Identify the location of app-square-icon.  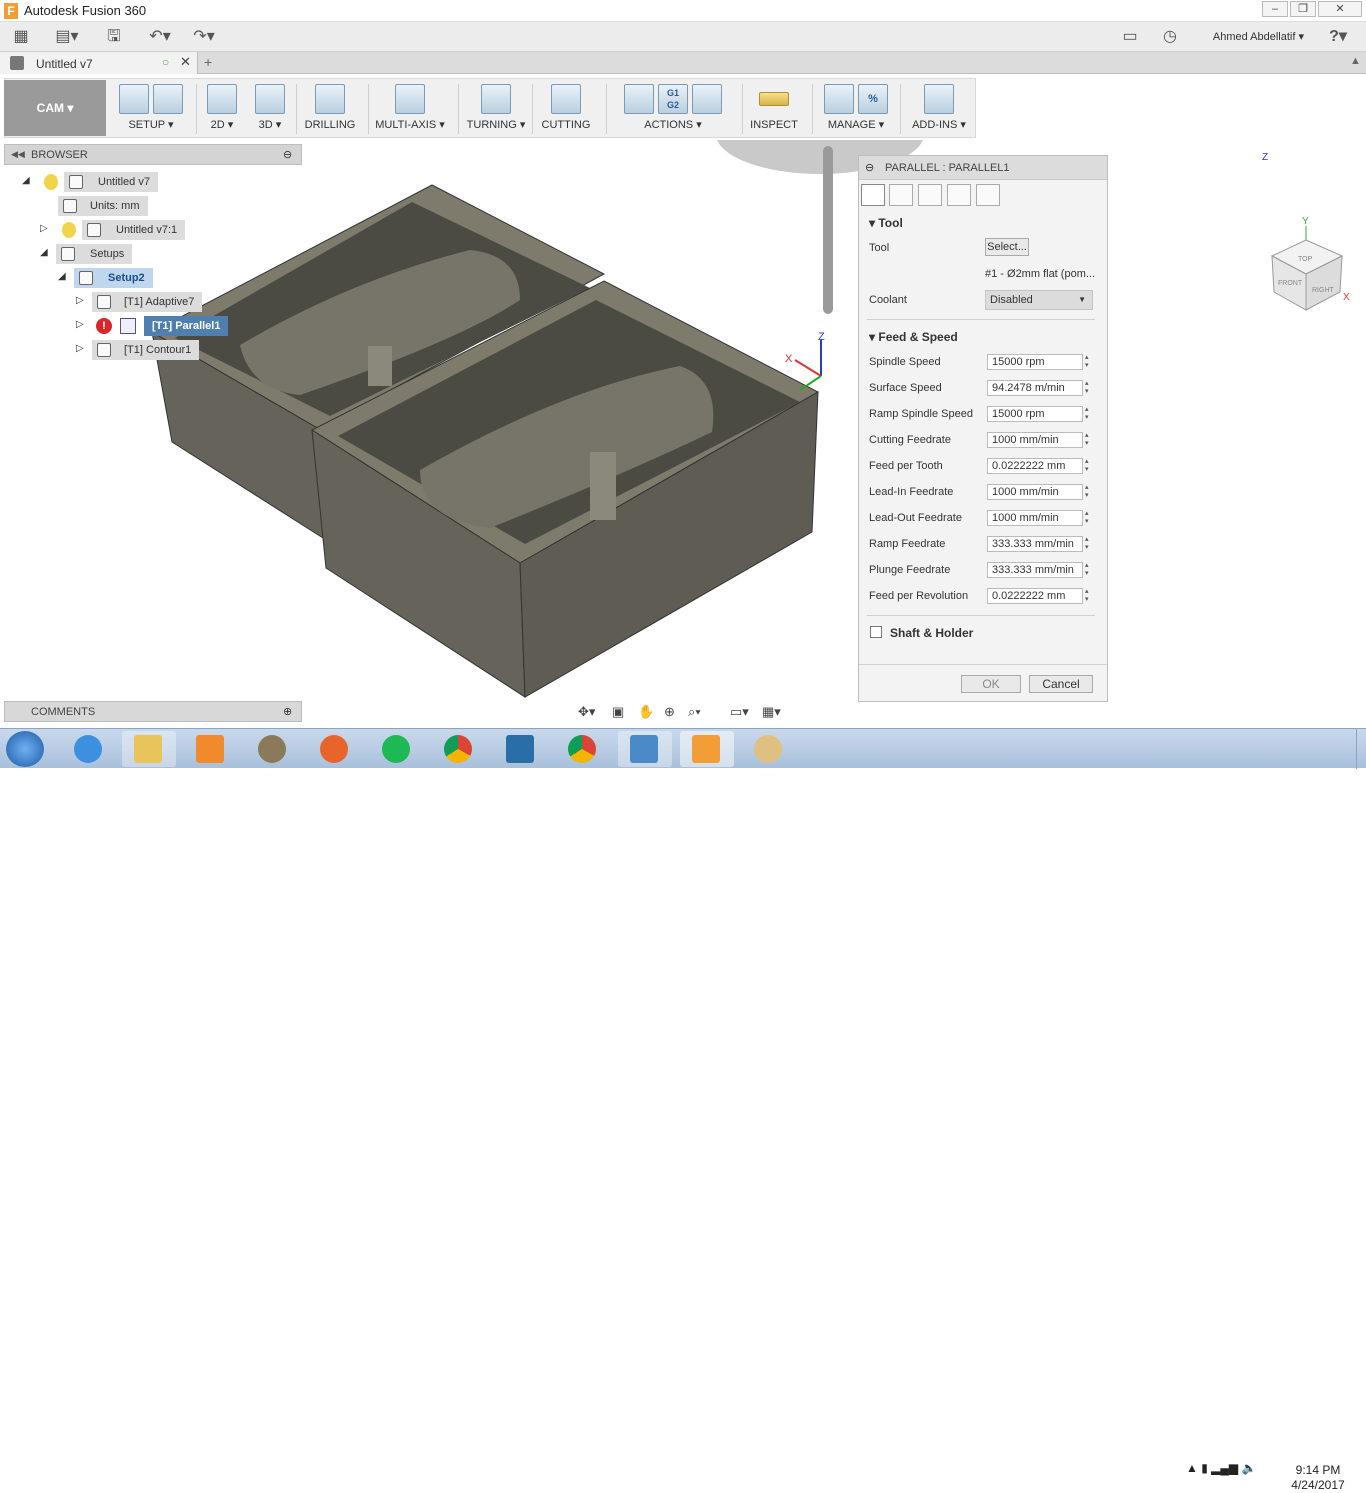
(521, 749).